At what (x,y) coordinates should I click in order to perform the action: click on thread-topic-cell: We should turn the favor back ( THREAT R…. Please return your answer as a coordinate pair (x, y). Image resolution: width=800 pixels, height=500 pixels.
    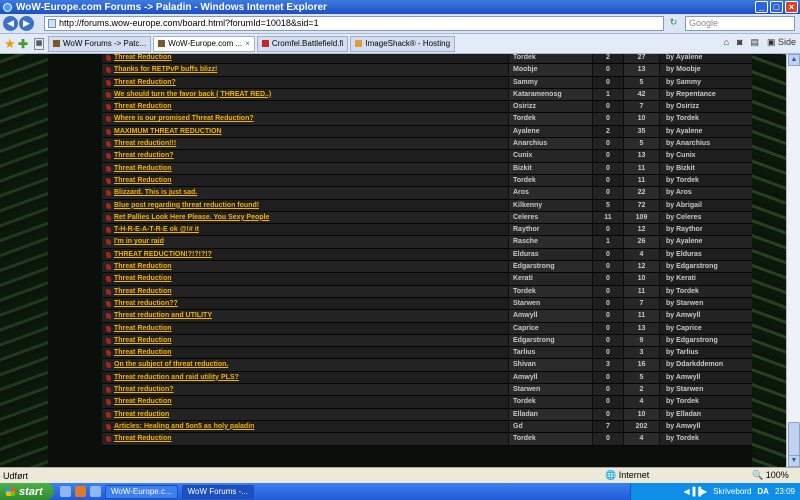
    Looking at the image, I should click on (305, 94).